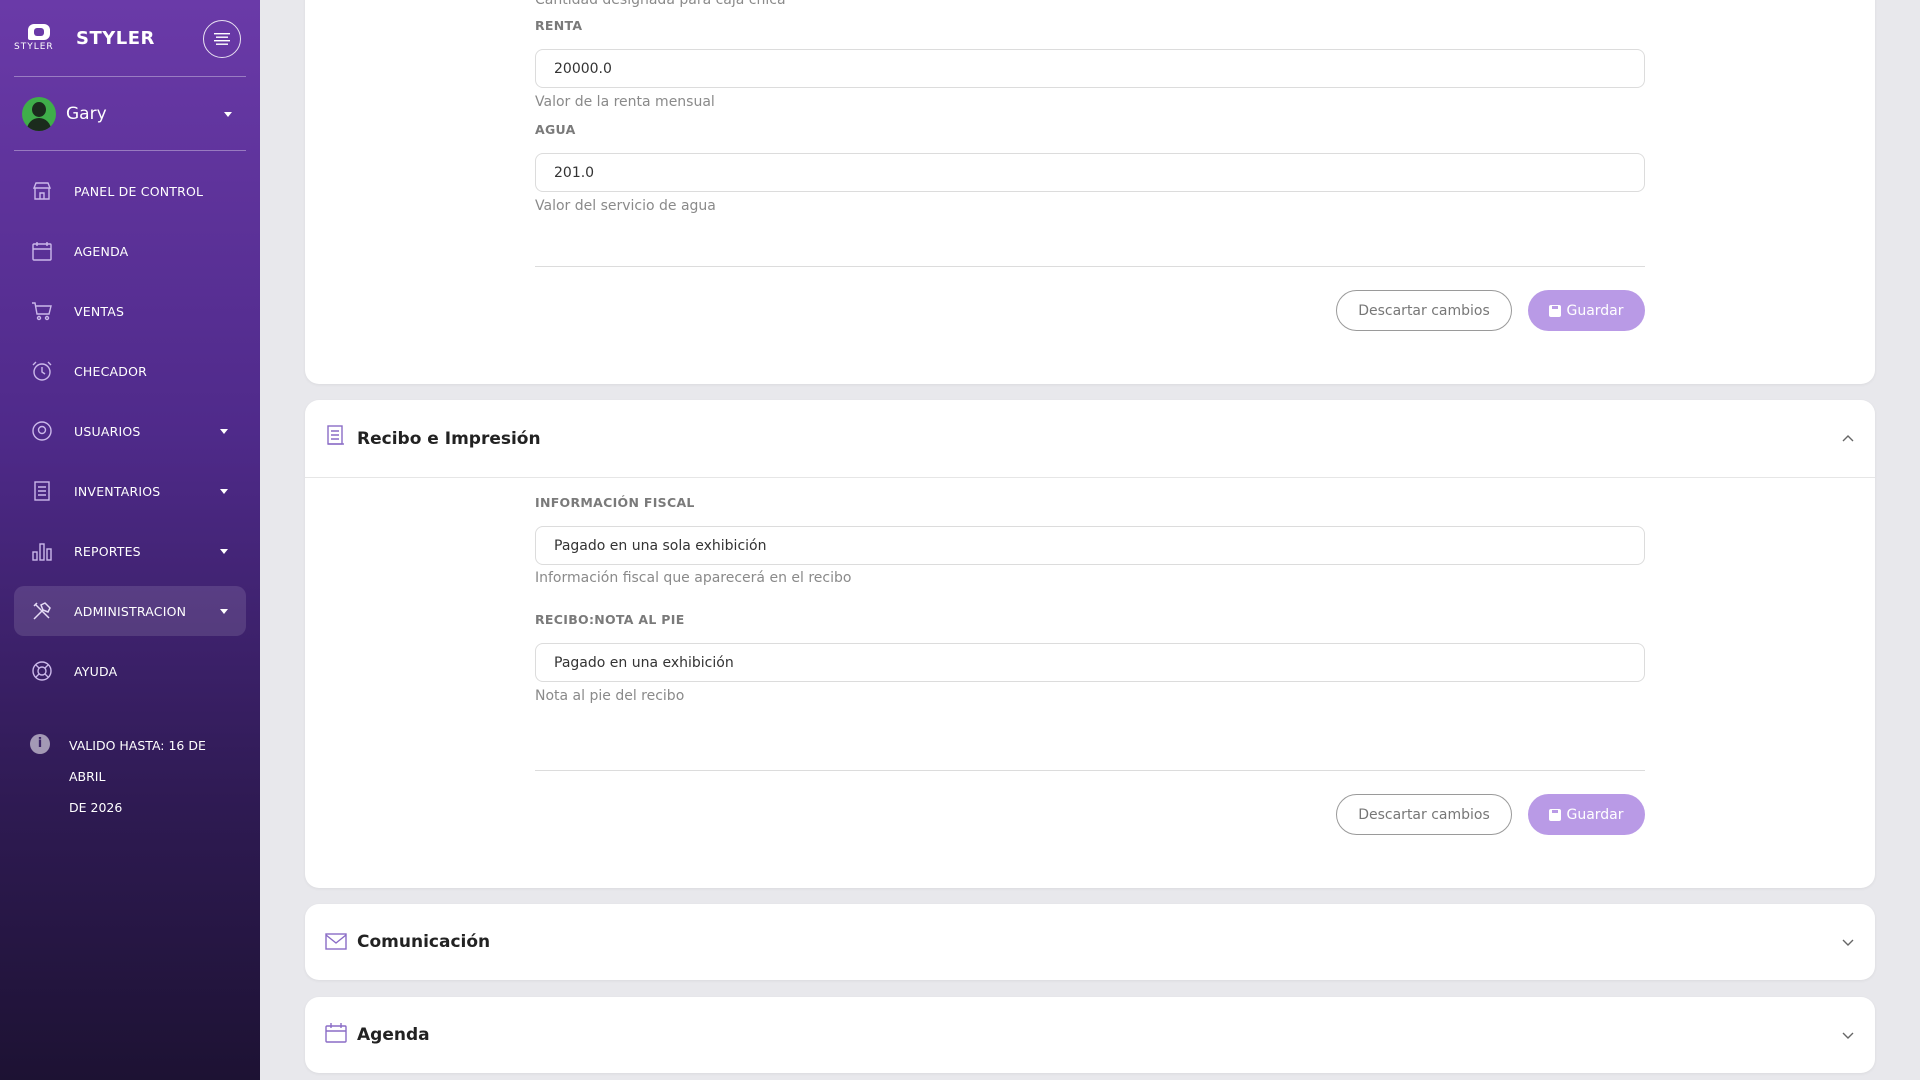 The height and width of the screenshot is (1080, 1920). I want to click on communication-section-header: Comunicación, so click(1090, 942).